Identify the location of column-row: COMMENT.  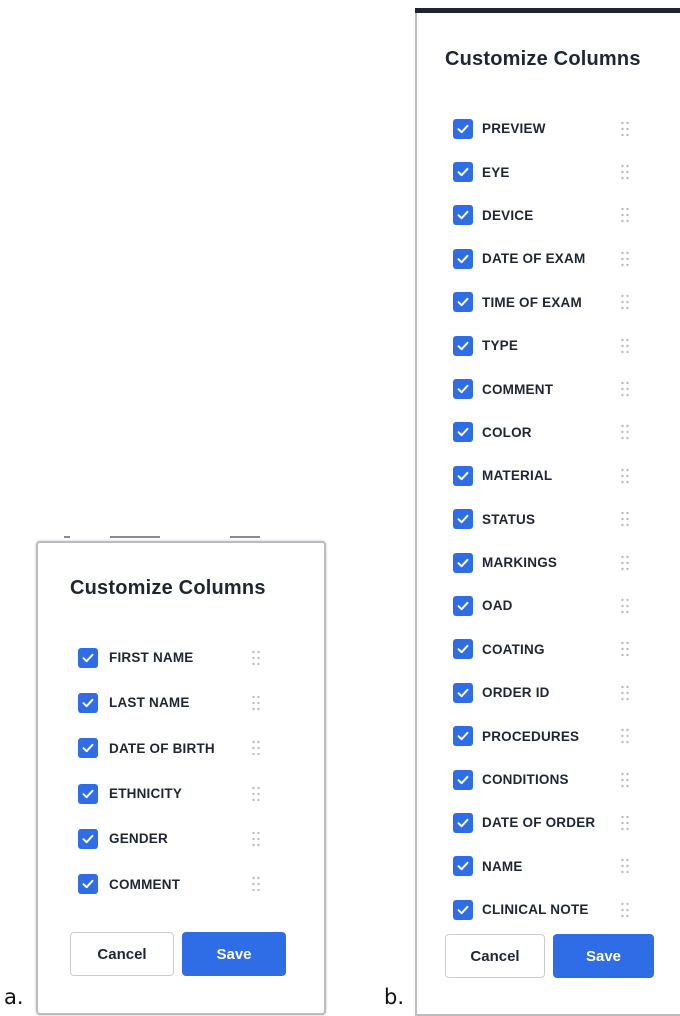
(548, 388).